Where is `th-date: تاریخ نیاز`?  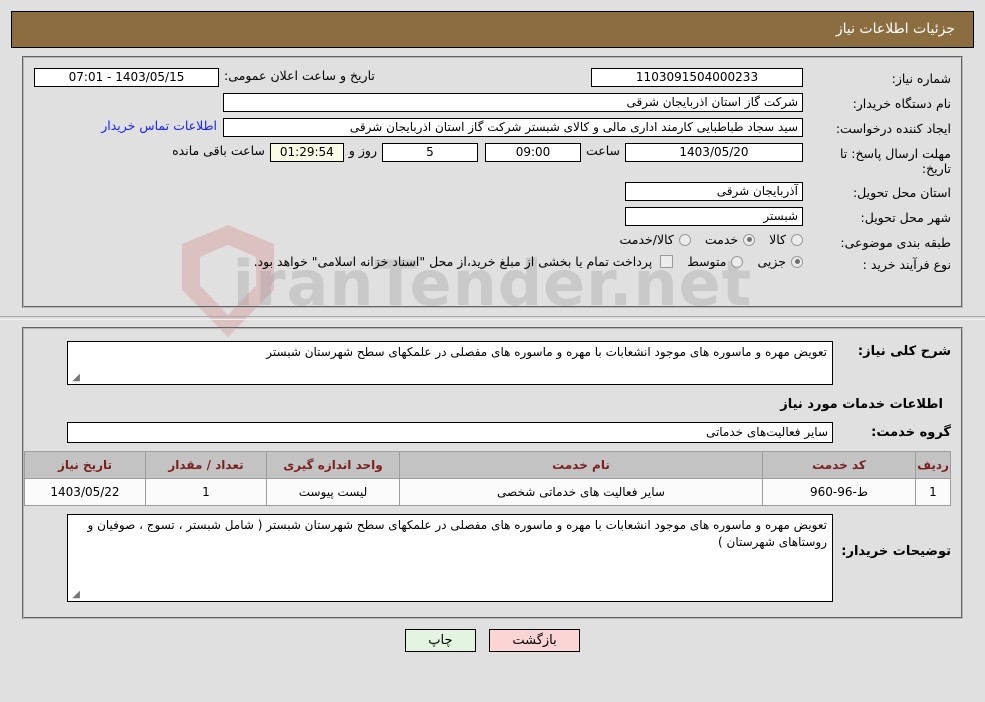 th-date: تاریخ نیاز is located at coordinates (85, 465).